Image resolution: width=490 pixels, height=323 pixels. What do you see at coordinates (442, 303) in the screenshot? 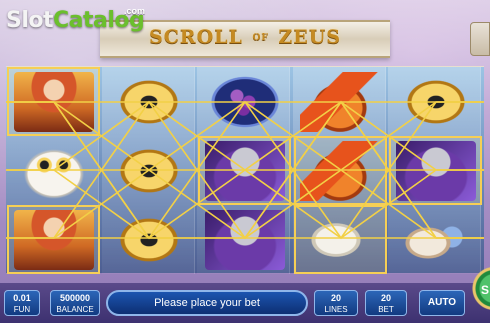
I see `auto-button: AUTO` at bounding box center [442, 303].